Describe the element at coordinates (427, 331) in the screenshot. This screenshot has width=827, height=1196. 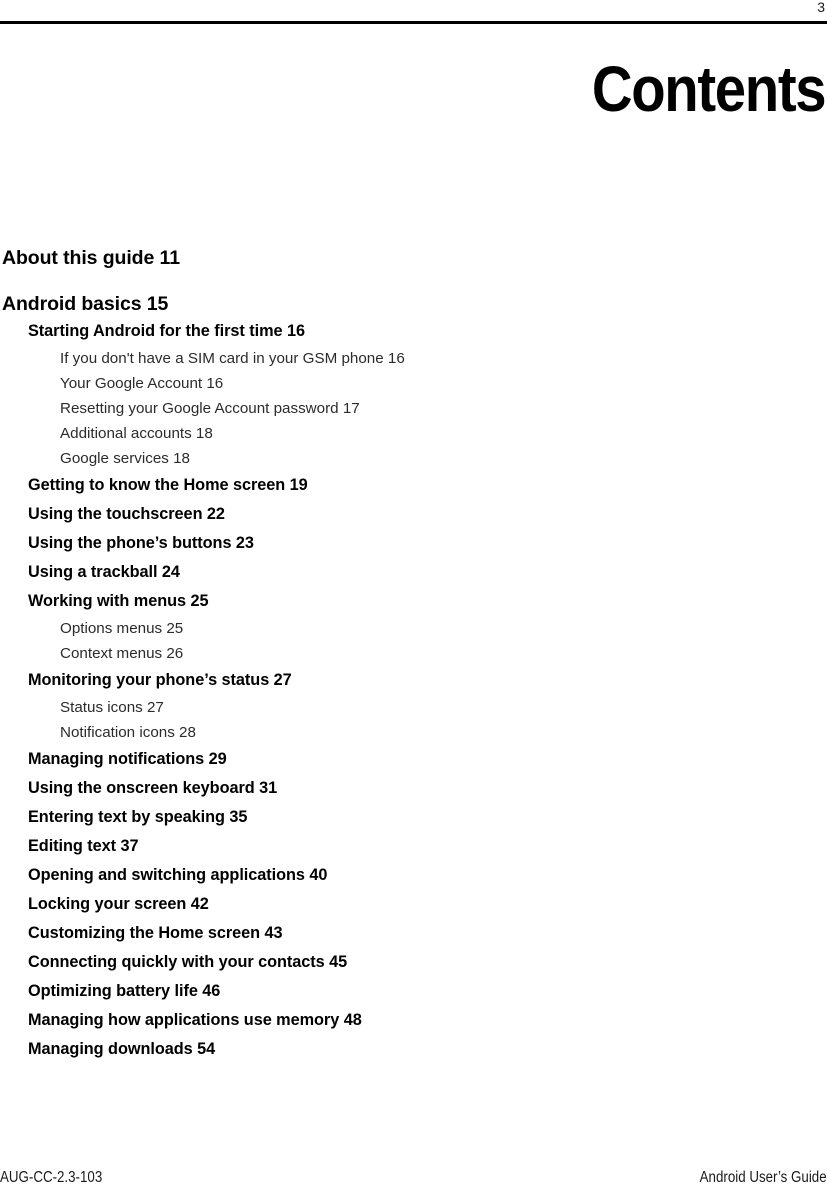
I see `toc-entry-level-2: Starting Android for the first time 16` at that location.